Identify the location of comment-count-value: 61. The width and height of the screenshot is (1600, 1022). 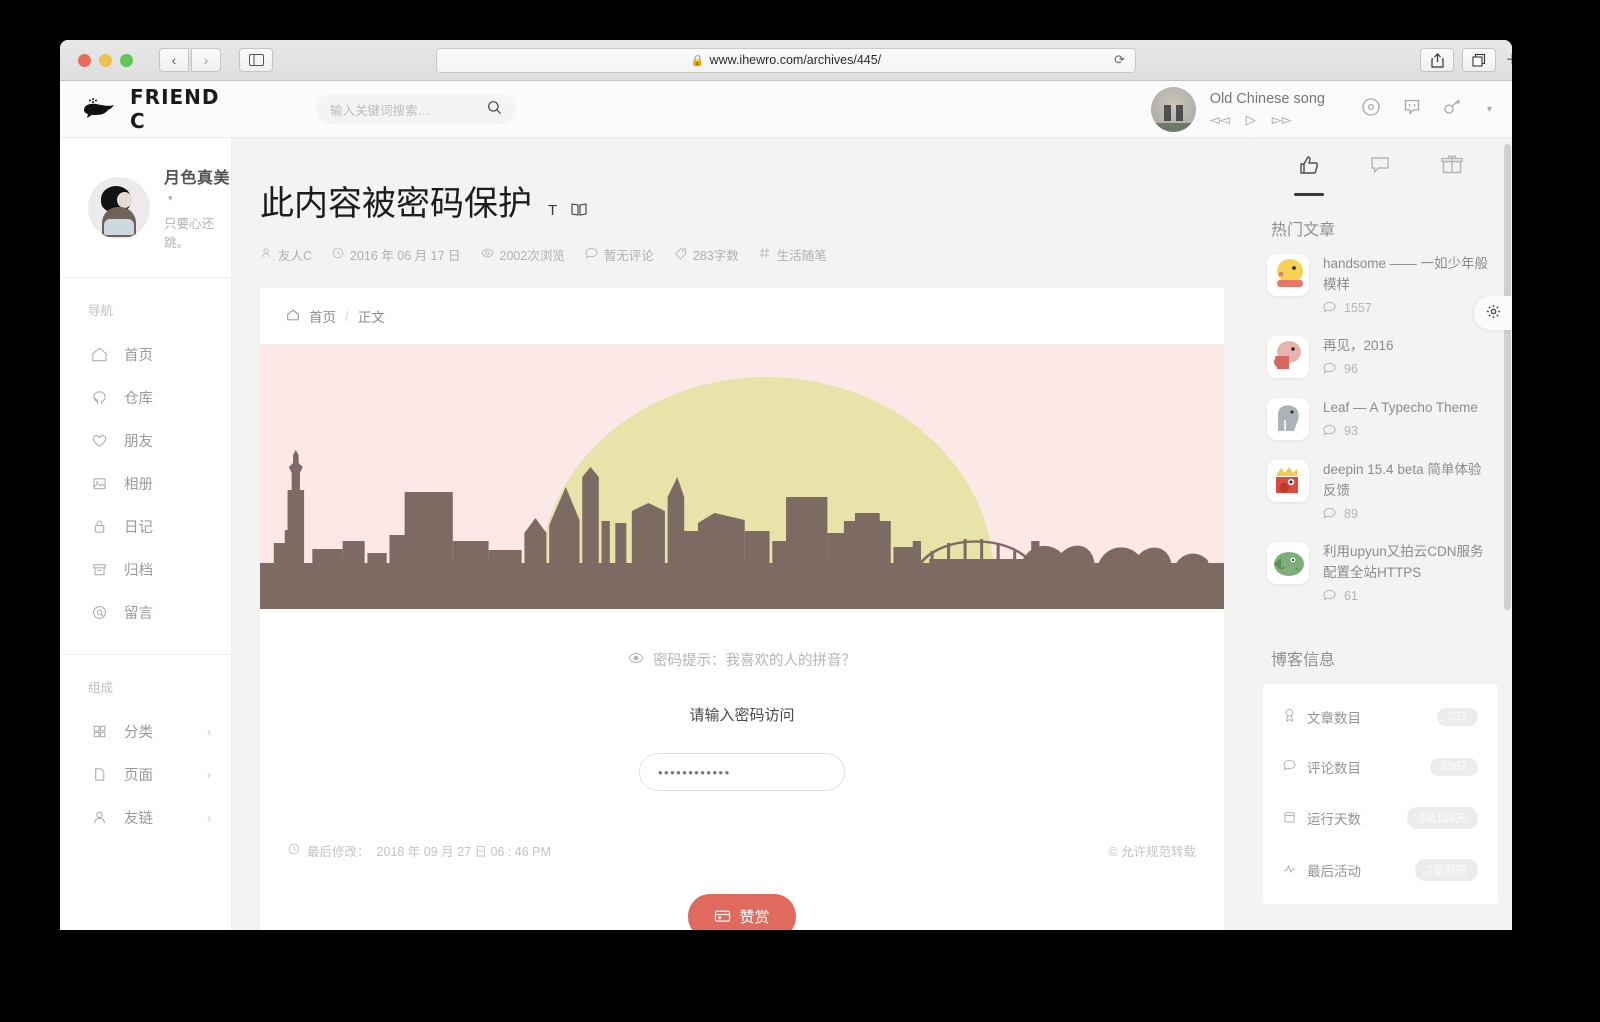
(1351, 596).